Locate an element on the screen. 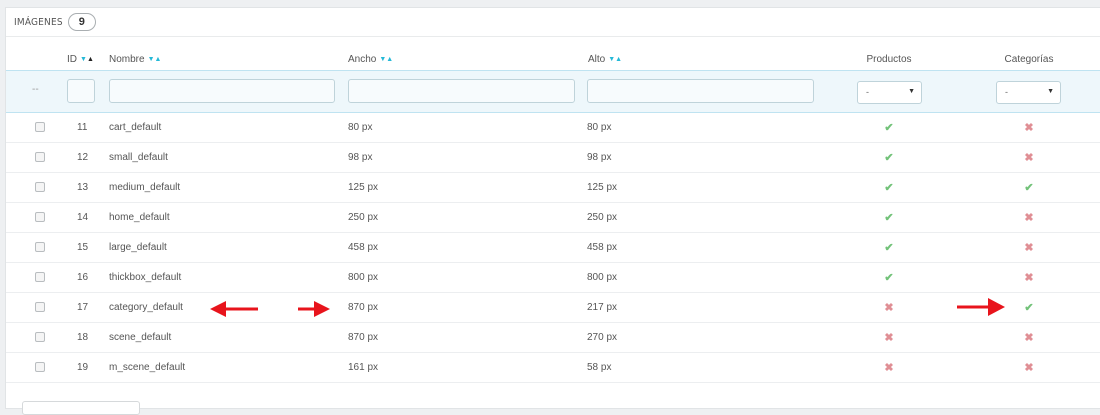  filter-height-input is located at coordinates (700, 91).